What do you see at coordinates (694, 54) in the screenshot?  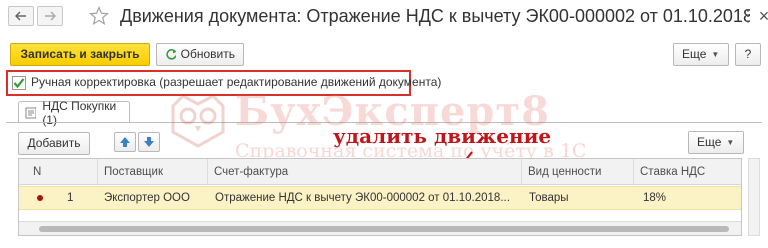 I see `more-actions-label: Еще` at bounding box center [694, 54].